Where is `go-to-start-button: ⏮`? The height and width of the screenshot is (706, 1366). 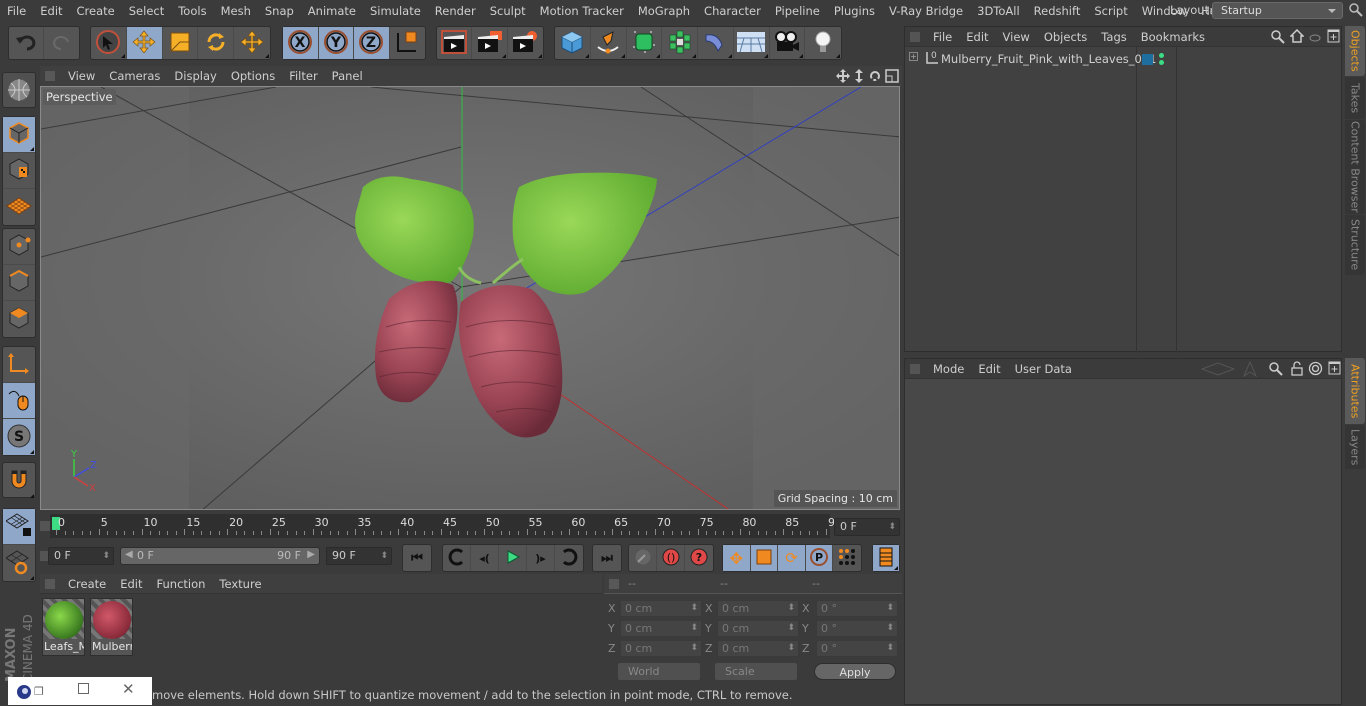
go-to-start-button: ⏮ is located at coordinates (417, 558).